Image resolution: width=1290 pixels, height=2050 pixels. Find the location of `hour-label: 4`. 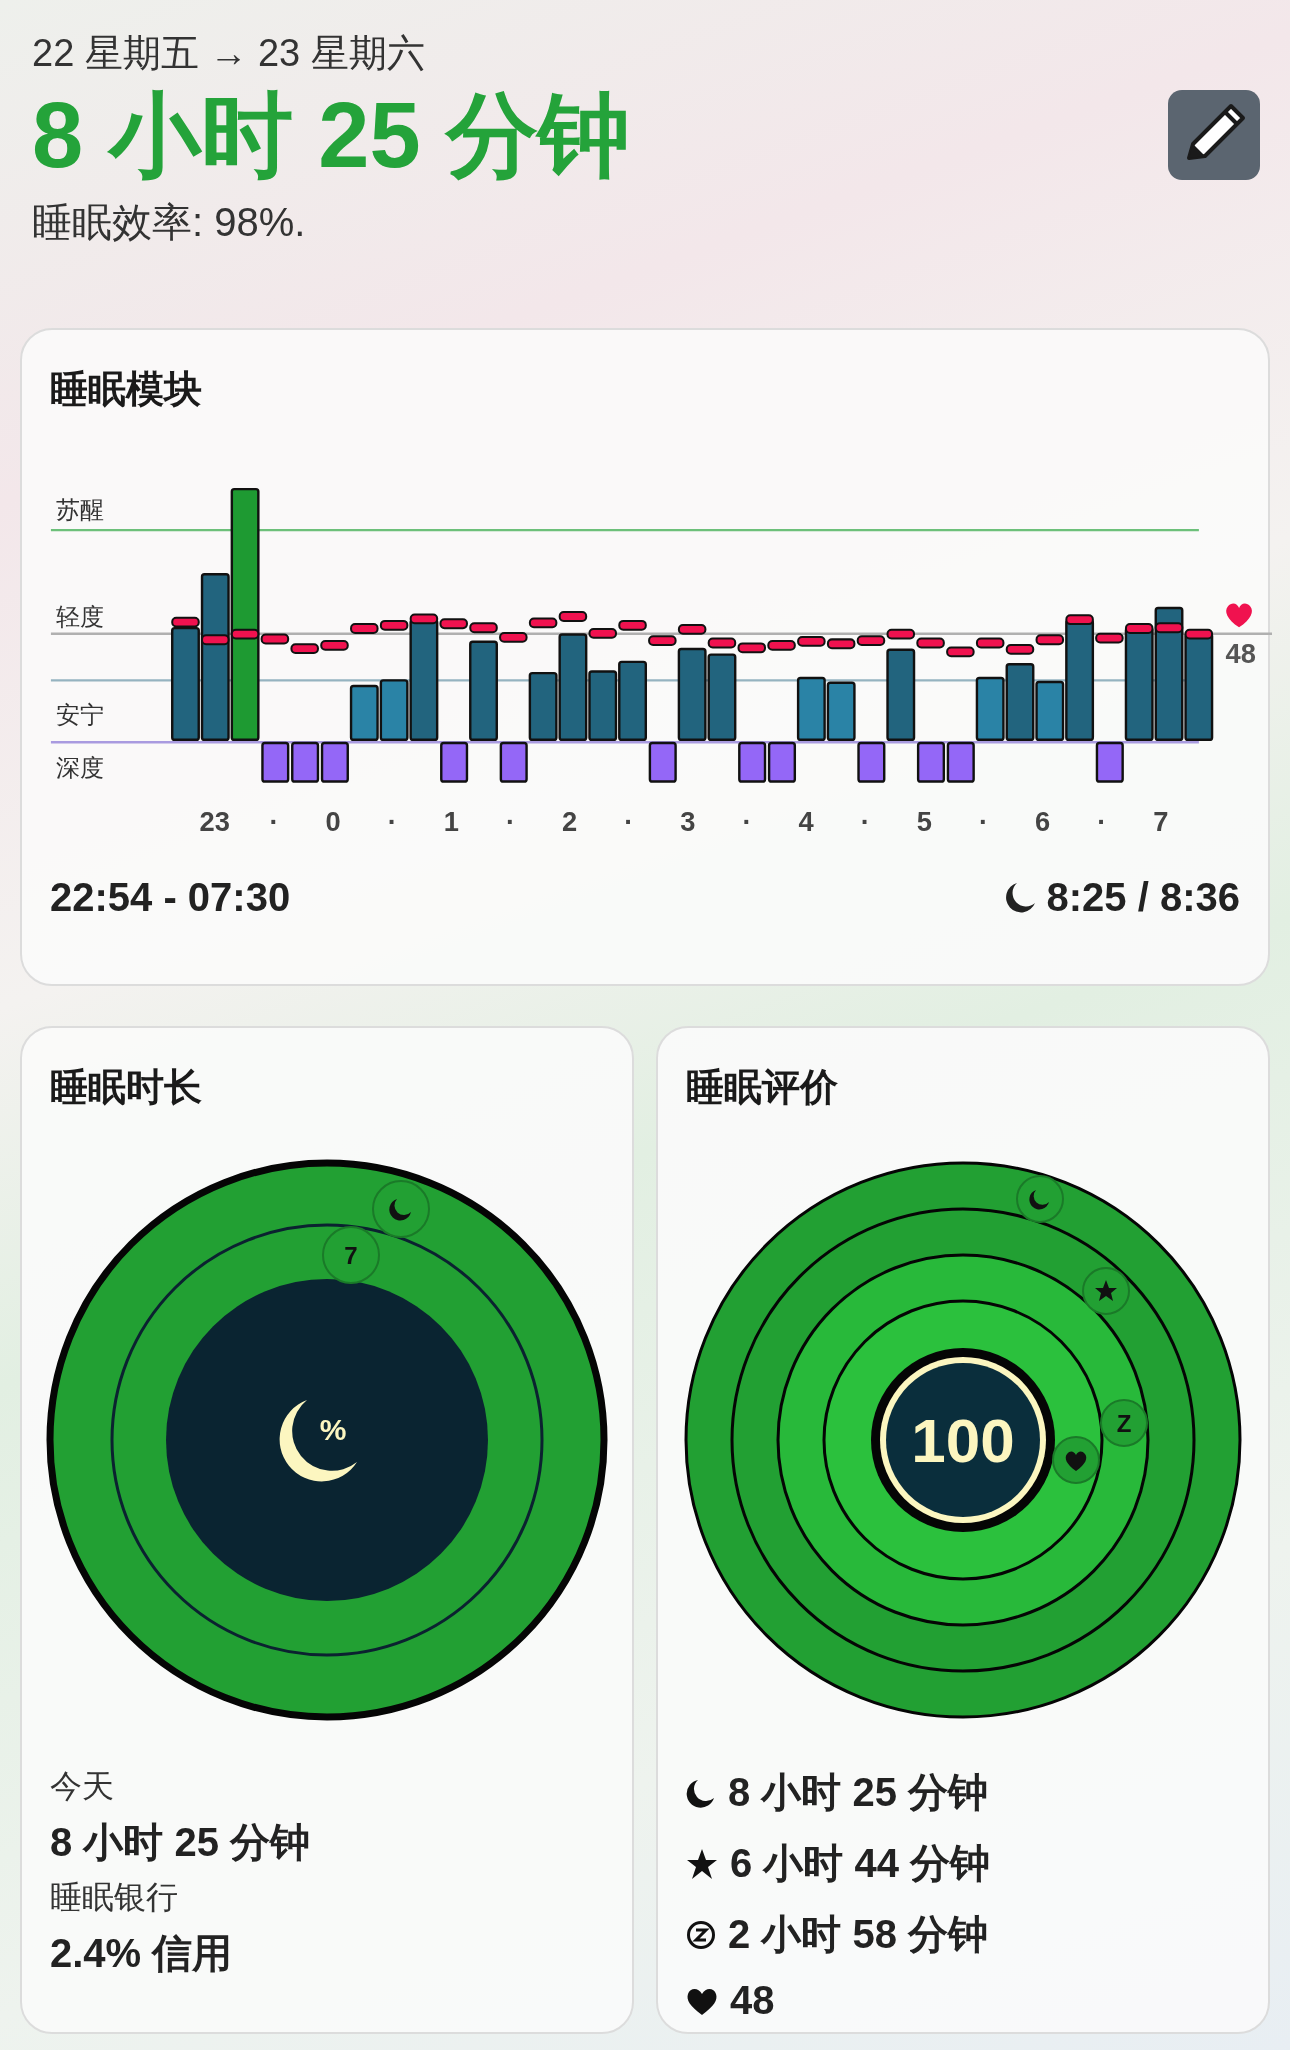

hour-label: 4 is located at coordinates (806, 820).